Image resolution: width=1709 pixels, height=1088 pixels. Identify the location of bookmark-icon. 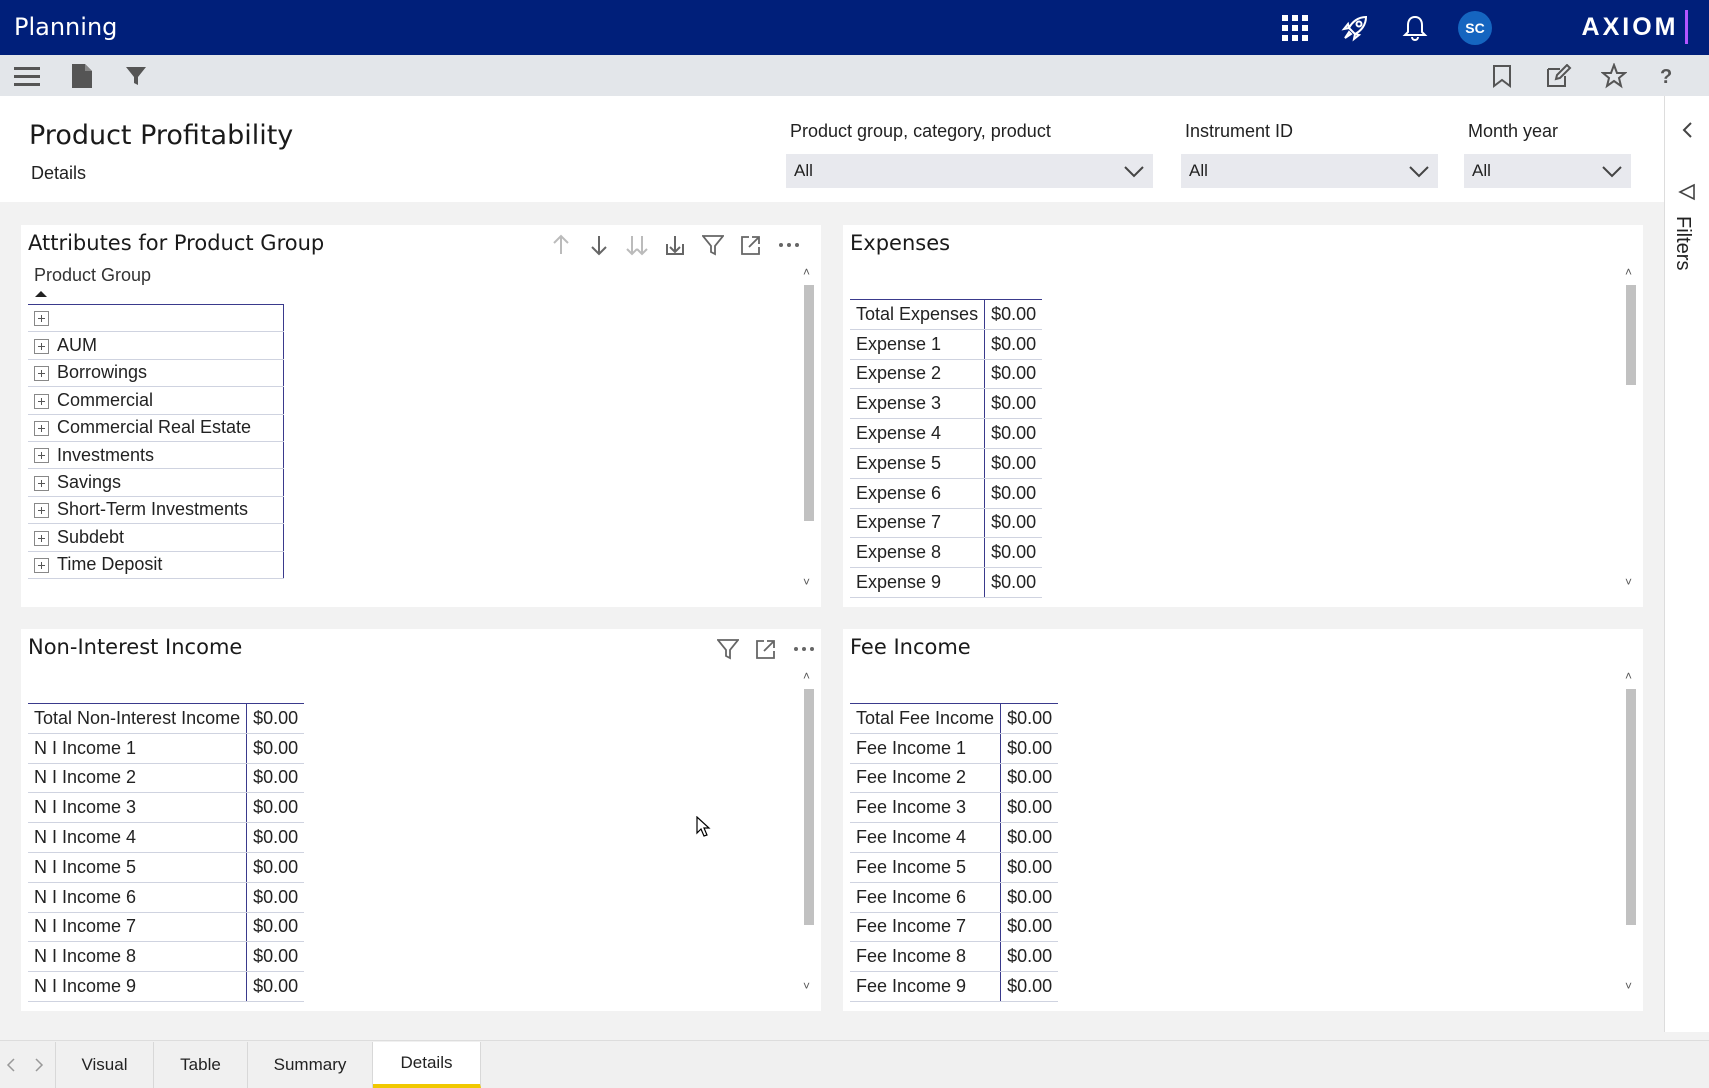
(1502, 76).